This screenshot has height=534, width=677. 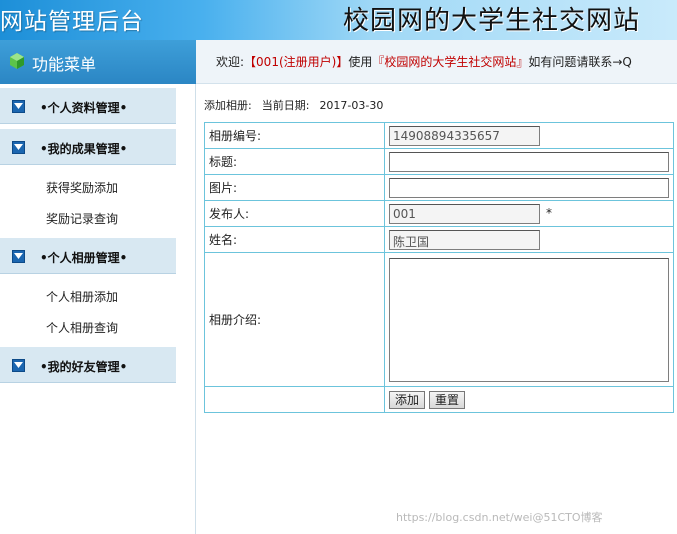 I want to click on intro-label: 相册介绍:, so click(x=294, y=319).